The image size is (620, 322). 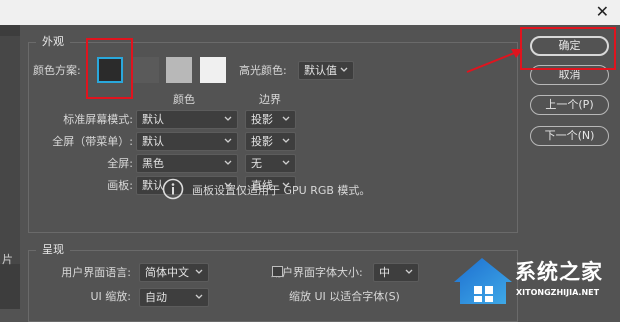 I want to click on info-icon, so click(x=173, y=189).